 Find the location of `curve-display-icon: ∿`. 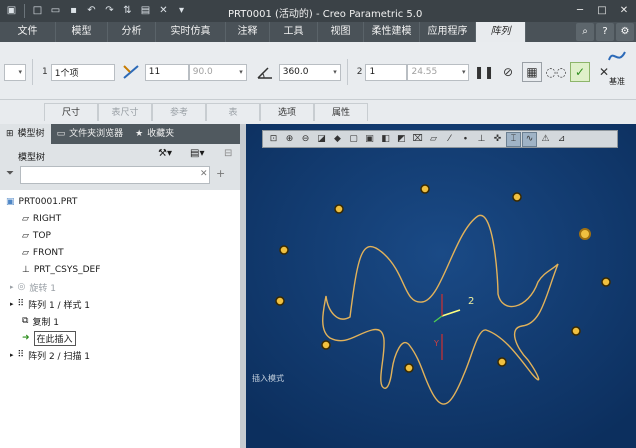

curve-display-icon: ∿ is located at coordinates (529, 139).